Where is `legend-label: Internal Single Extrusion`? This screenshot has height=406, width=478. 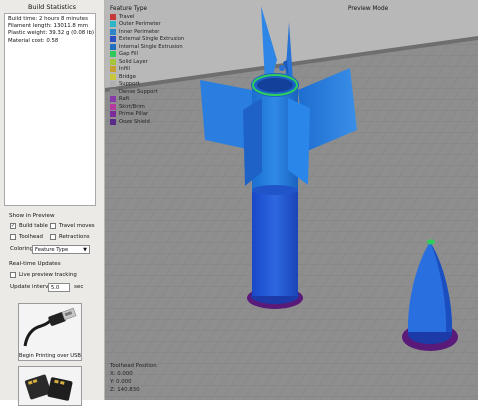
legend-label: Internal Single Extrusion is located at coordinates (151, 46).